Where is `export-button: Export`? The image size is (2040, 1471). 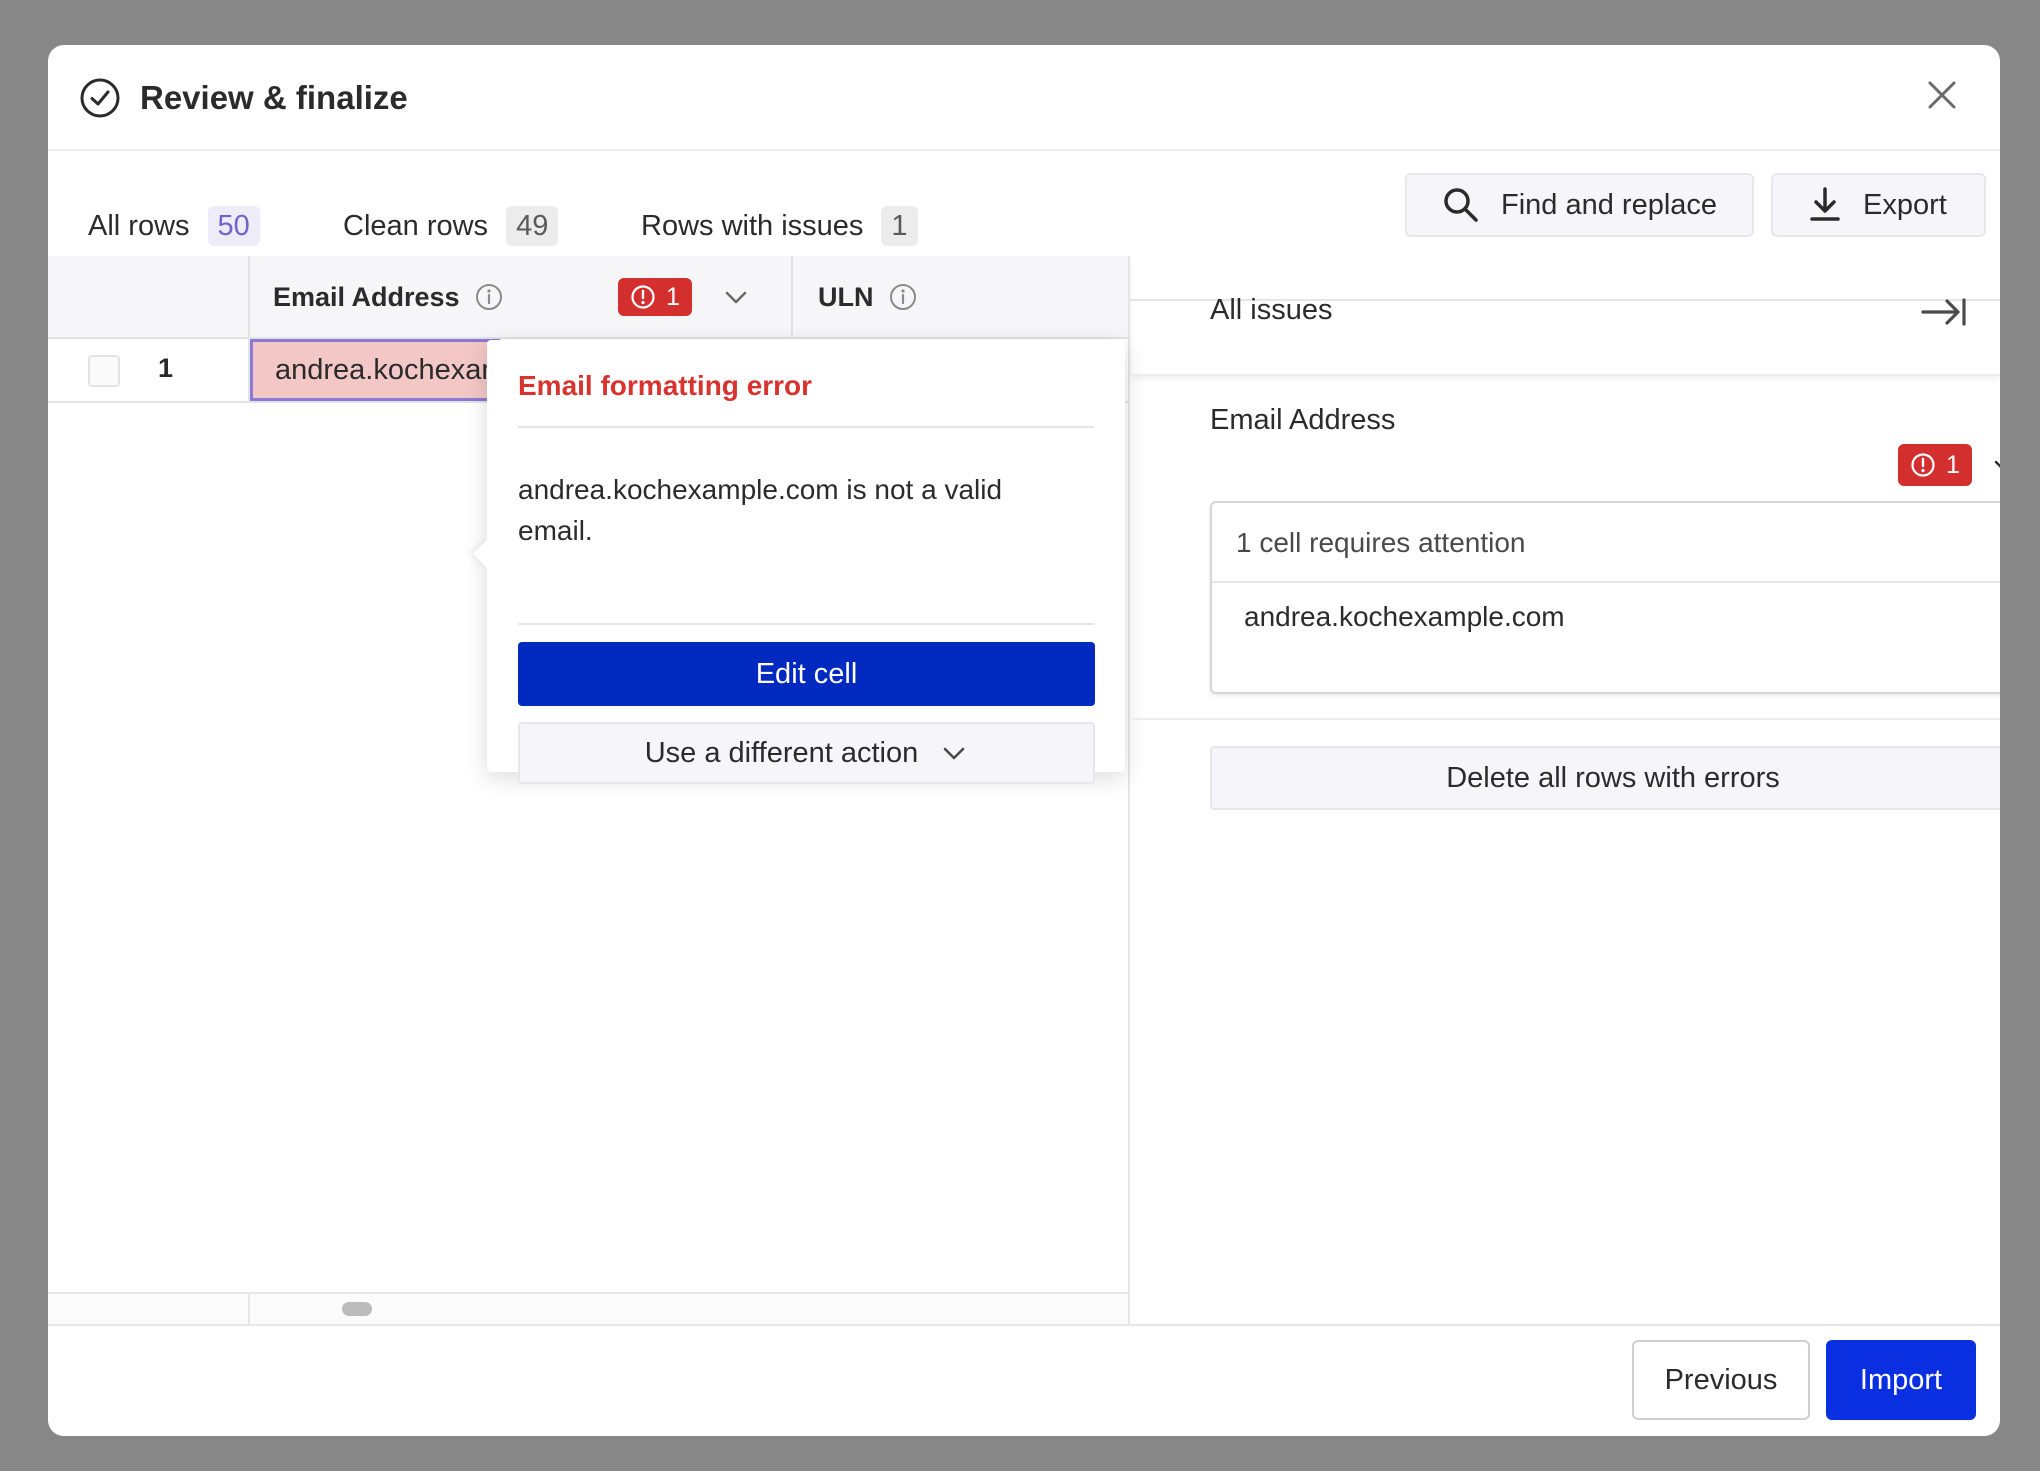 export-button: Export is located at coordinates (1878, 205).